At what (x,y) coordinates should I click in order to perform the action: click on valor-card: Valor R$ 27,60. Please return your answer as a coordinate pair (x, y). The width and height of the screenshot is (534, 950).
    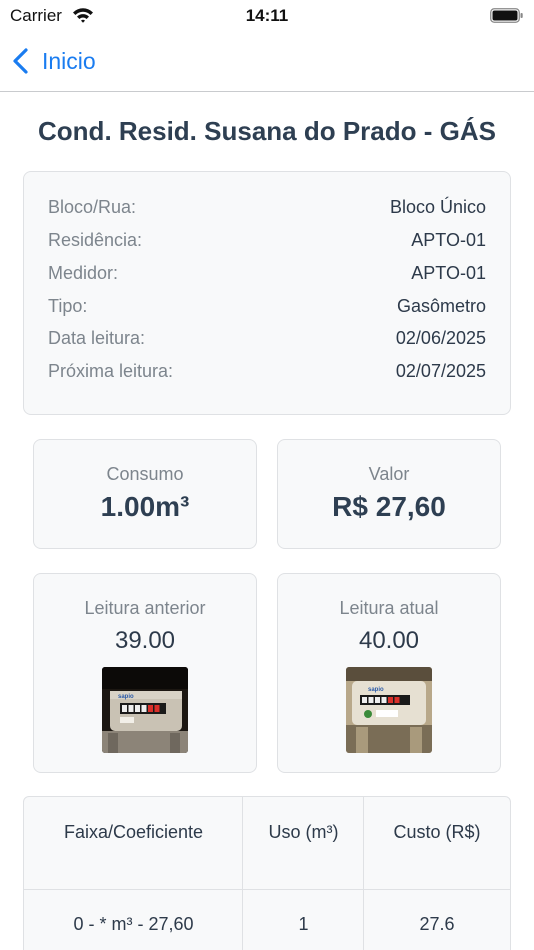
    Looking at the image, I should click on (389, 494).